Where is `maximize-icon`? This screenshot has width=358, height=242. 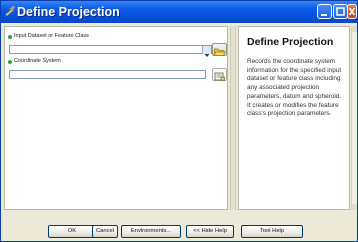 maximize-icon is located at coordinates (340, 11).